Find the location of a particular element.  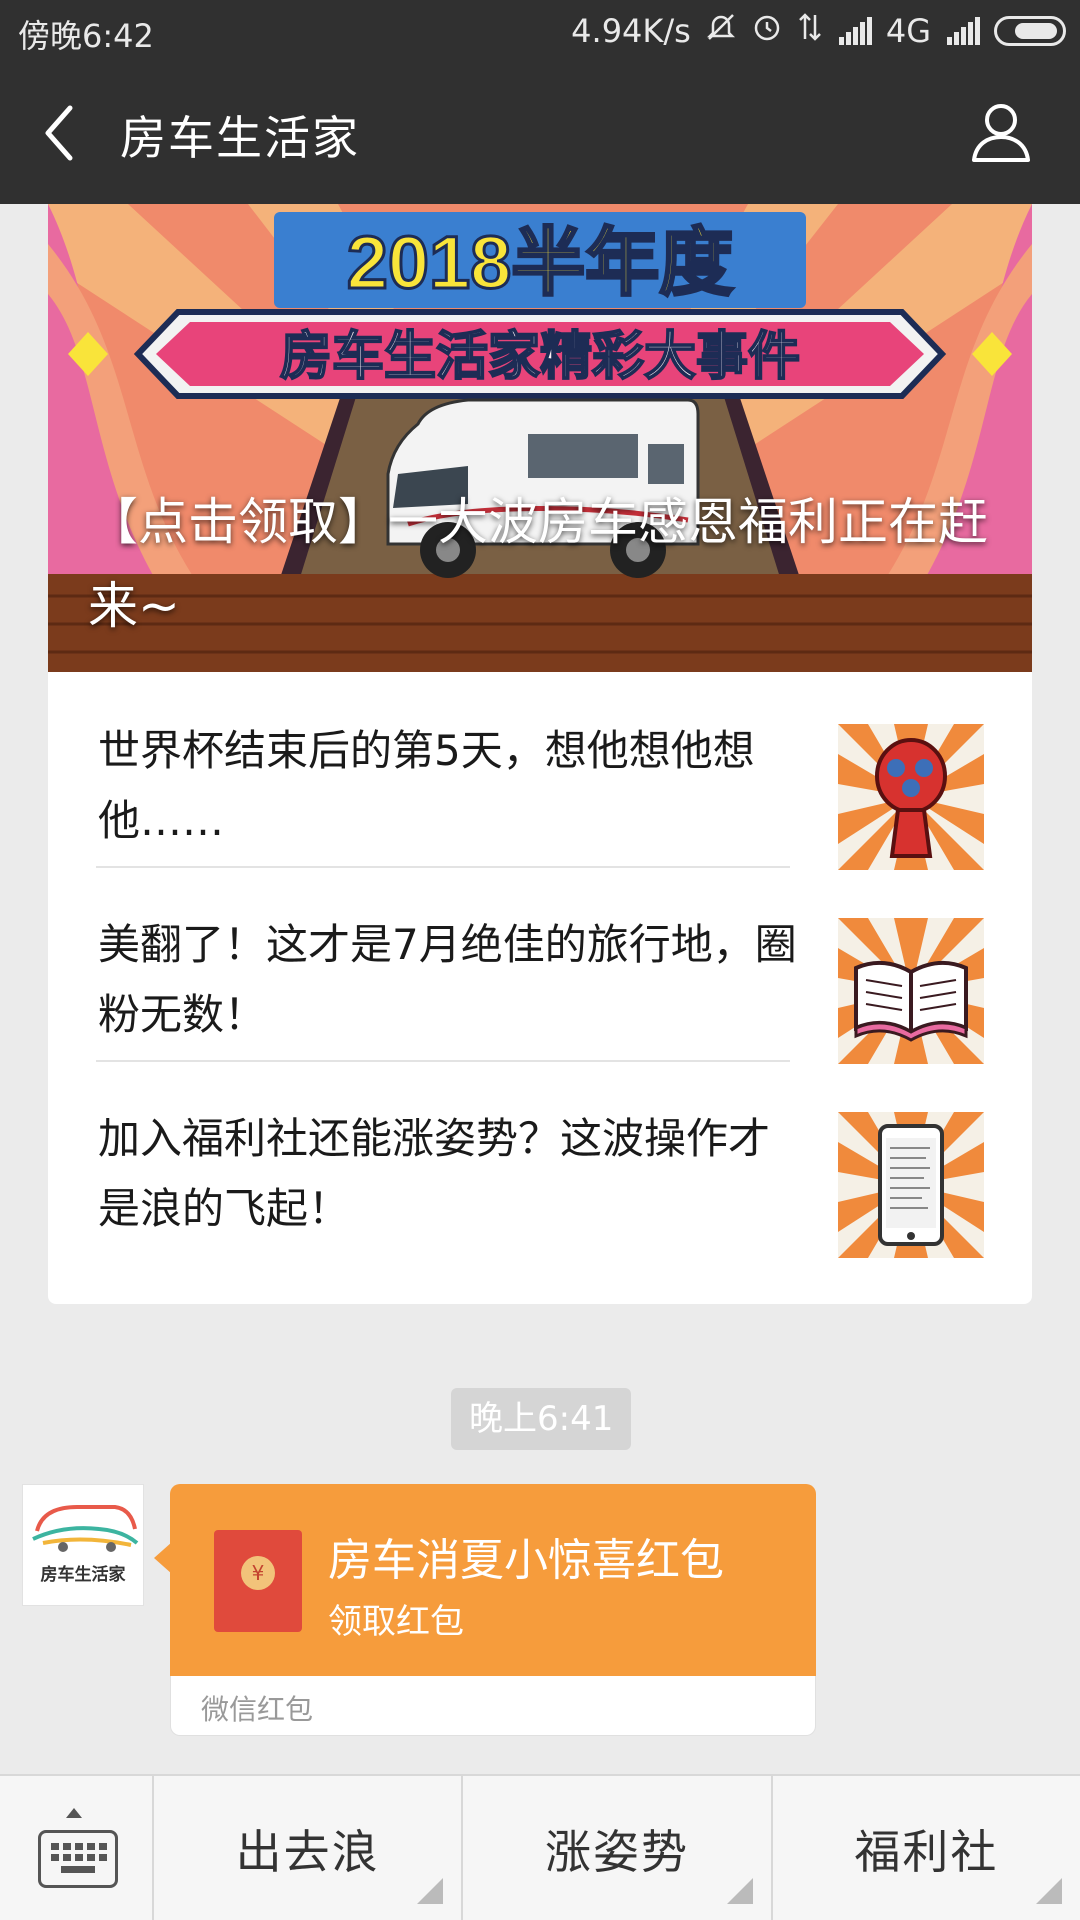

status-icons: 4.94K/s 4G is located at coordinates (811, 31).